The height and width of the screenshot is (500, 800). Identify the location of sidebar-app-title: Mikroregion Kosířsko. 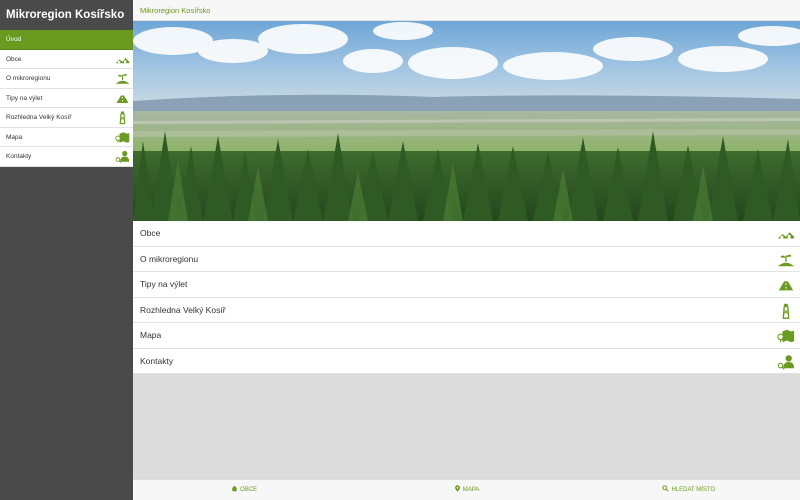
(66, 15).